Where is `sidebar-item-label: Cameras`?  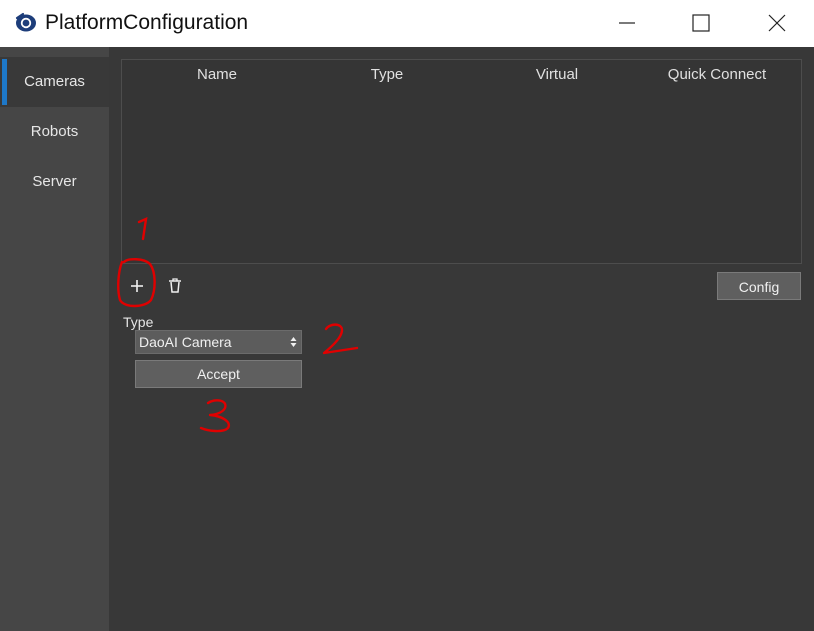
sidebar-item-label: Cameras is located at coordinates (54, 81).